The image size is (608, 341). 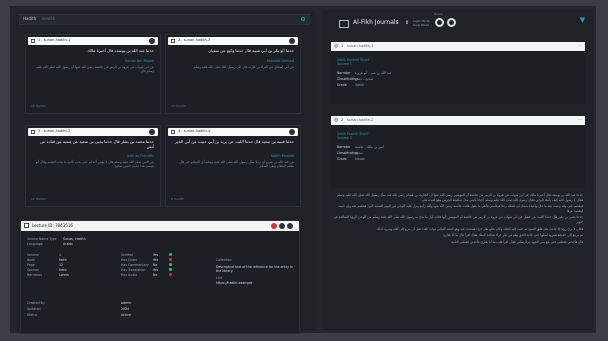 What do you see at coordinates (376, 22) in the screenshot?
I see `journal-title: Al-Fikh Journals` at bounding box center [376, 22].